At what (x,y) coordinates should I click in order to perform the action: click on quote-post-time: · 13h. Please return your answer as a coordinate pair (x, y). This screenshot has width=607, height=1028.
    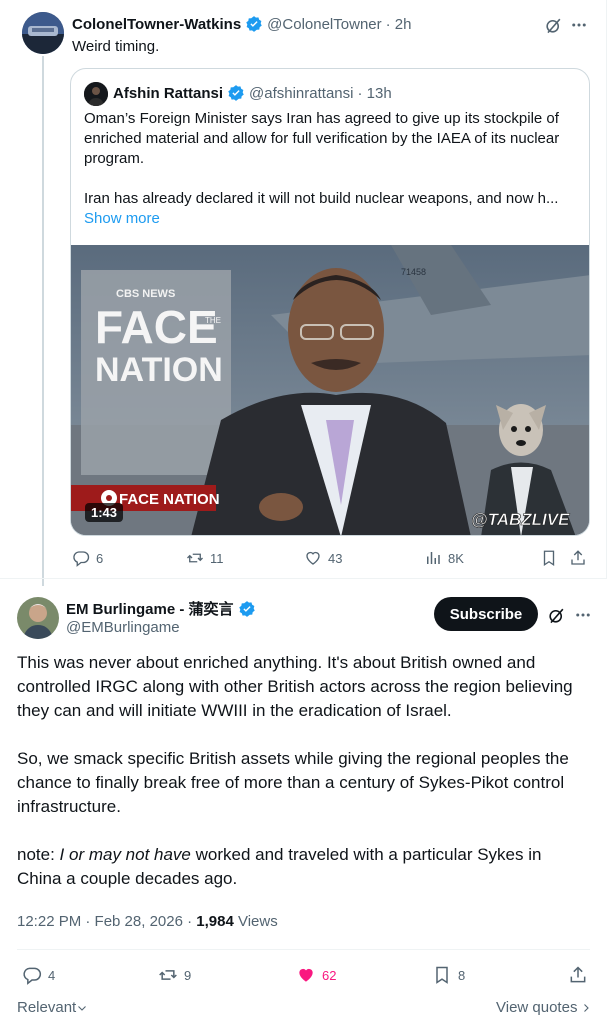
    Looking at the image, I should click on (374, 93).